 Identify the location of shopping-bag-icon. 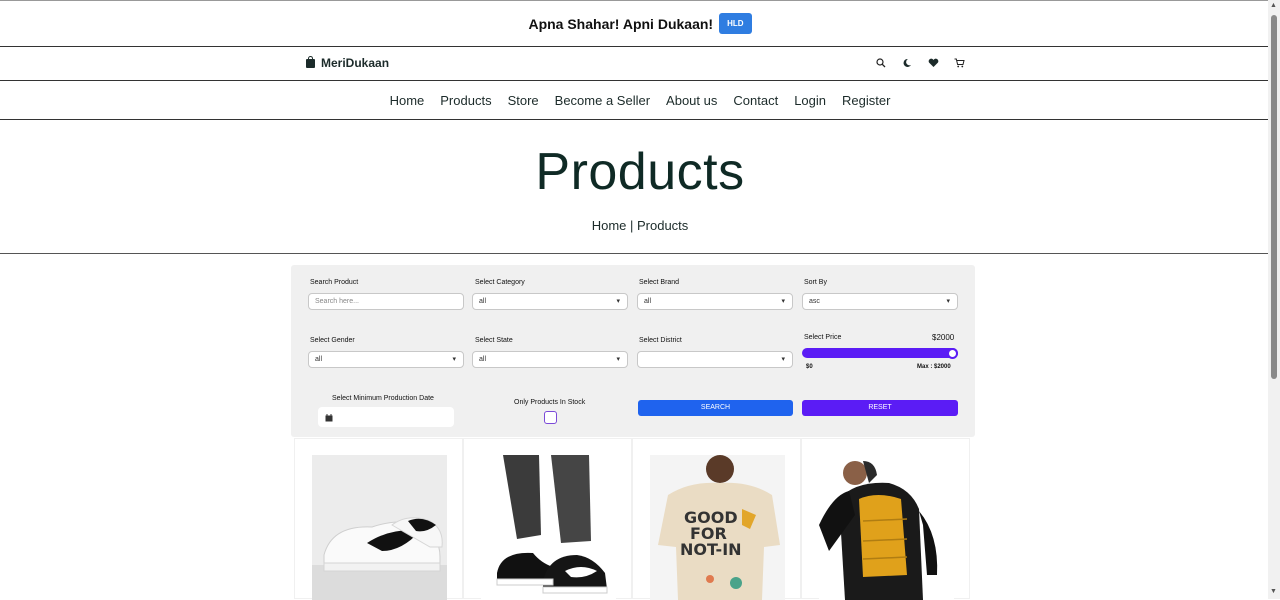
(310, 61).